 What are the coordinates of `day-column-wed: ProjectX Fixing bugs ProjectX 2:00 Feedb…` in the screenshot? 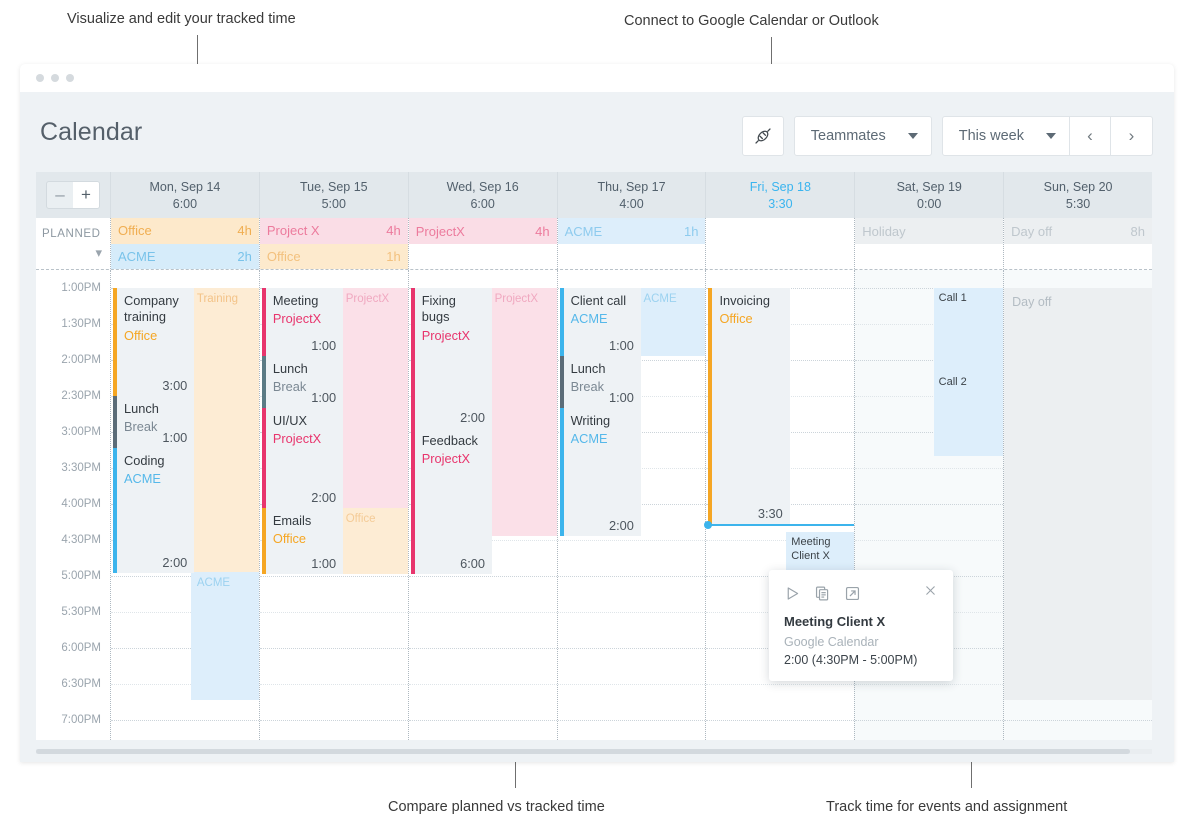 It's located at (482, 505).